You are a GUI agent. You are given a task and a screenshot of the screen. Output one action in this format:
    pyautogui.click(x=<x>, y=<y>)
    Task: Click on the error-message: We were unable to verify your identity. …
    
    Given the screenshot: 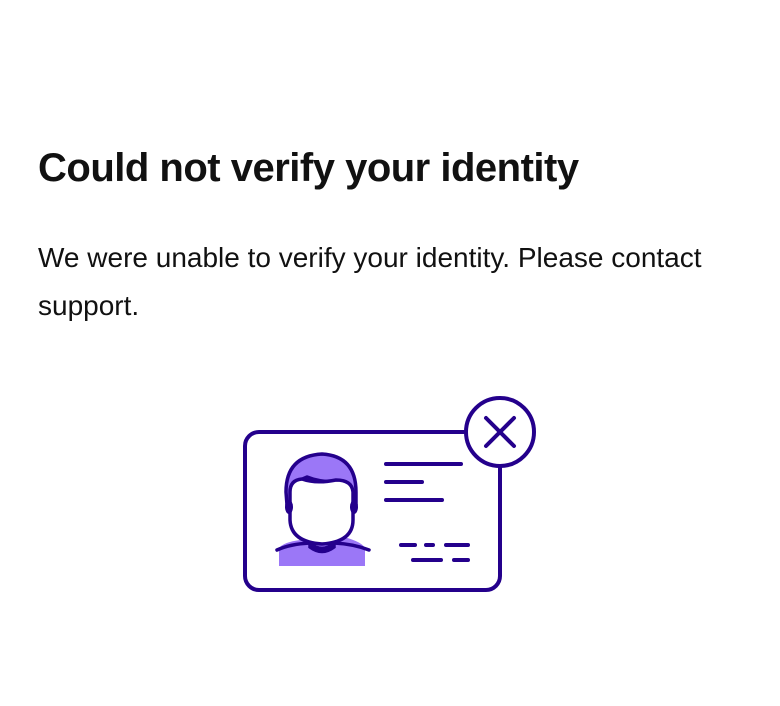 What is the action you would take?
    pyautogui.click(x=370, y=281)
    